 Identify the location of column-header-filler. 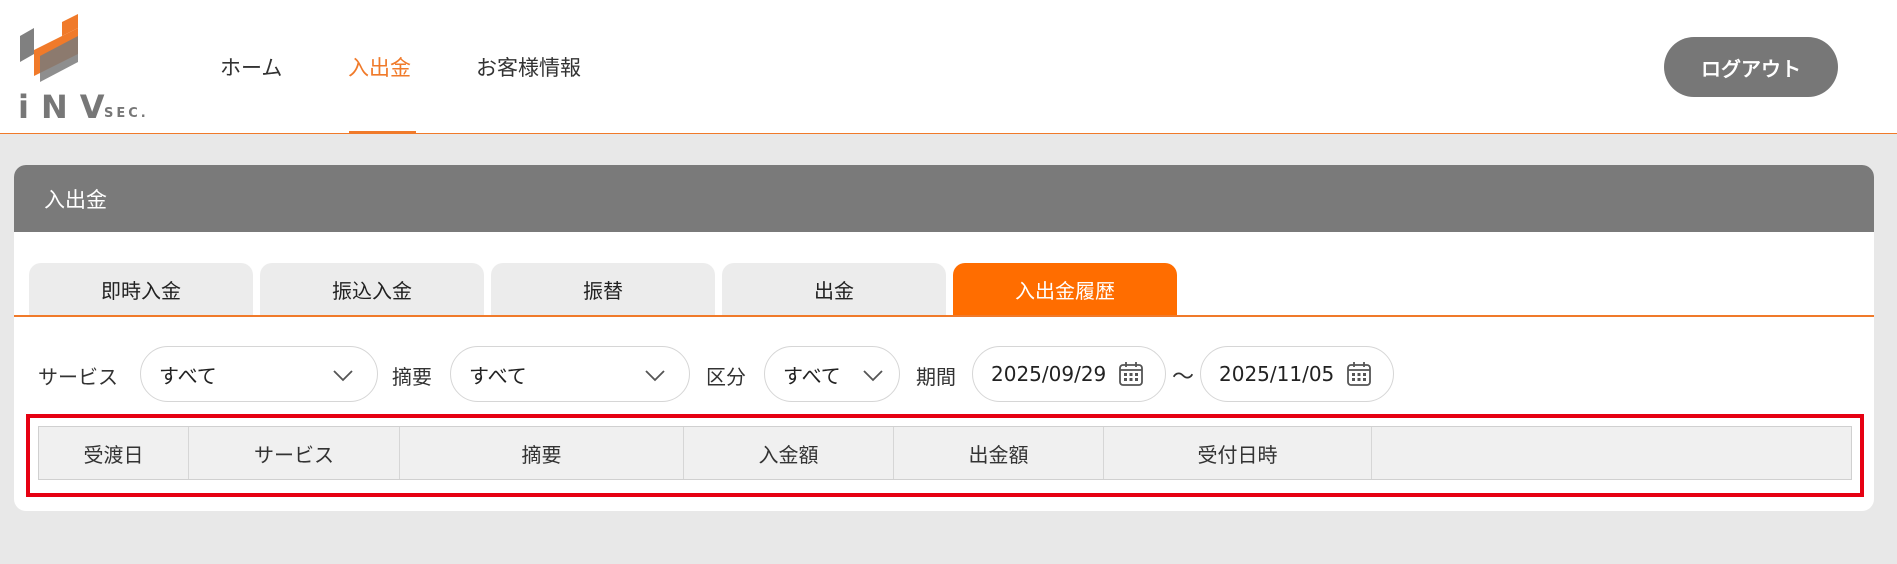
(1611, 453).